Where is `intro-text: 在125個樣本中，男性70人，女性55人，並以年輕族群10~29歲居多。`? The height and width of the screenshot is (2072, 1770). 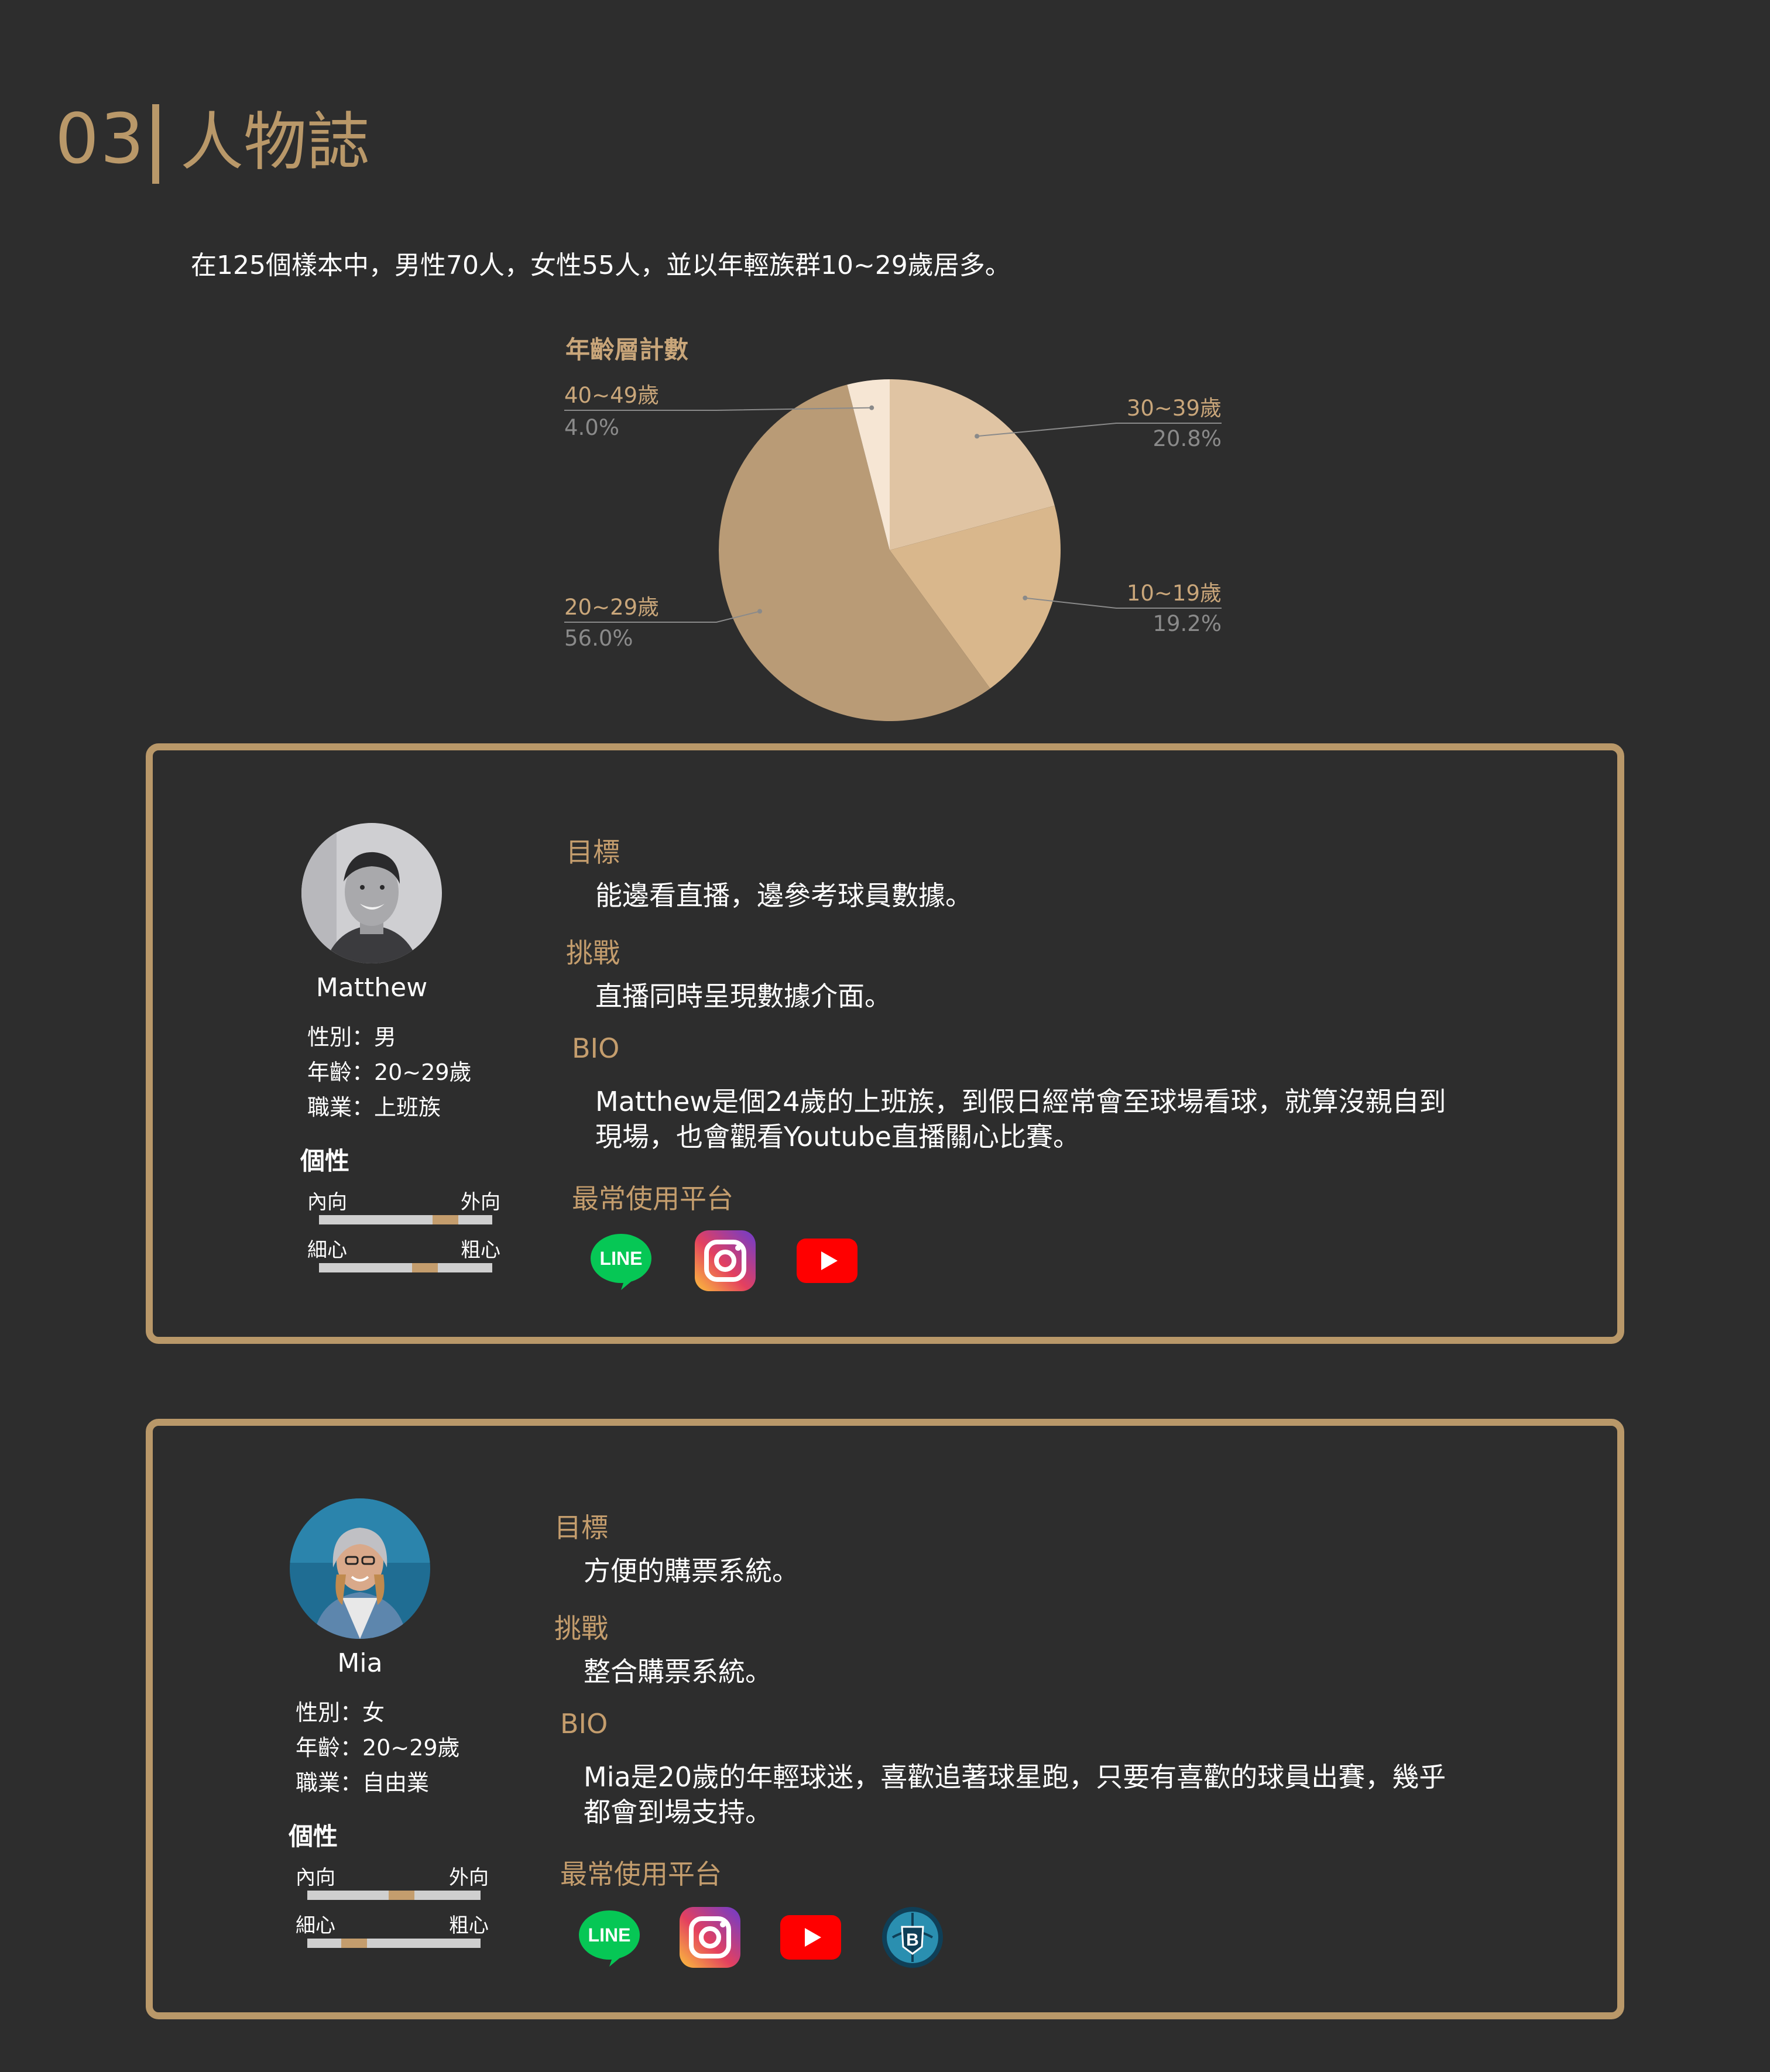
intro-text: 在125個樣本中，男性70人，女性55人，並以年輕族群10~29歲居多。 is located at coordinates (601, 265).